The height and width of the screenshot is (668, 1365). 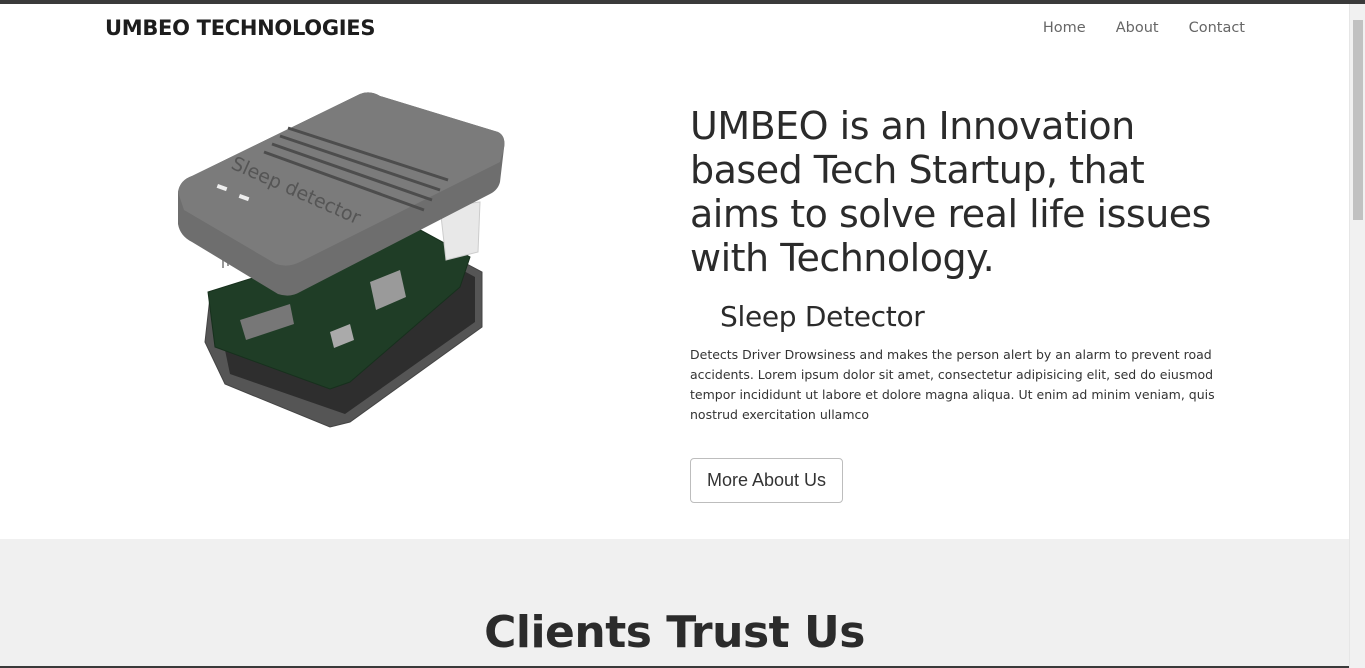 I want to click on clients-title: Clients Trust Us, so click(x=674, y=632).